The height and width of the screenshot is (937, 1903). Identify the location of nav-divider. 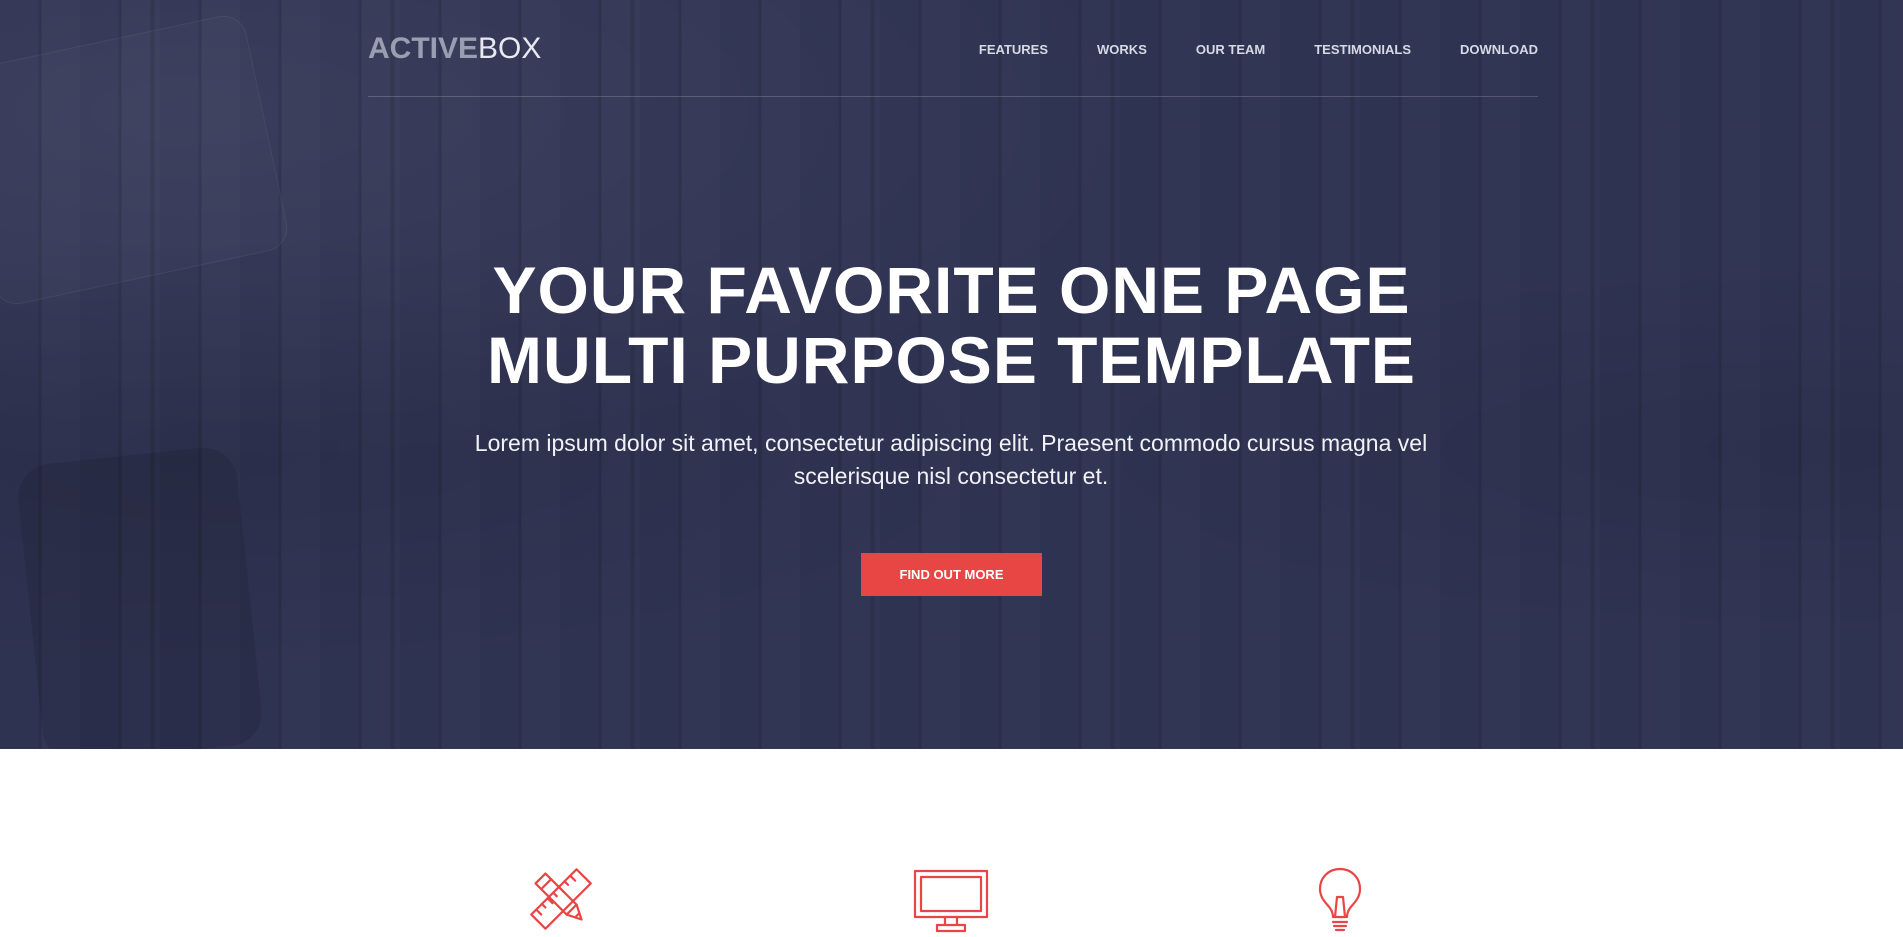
(953, 96).